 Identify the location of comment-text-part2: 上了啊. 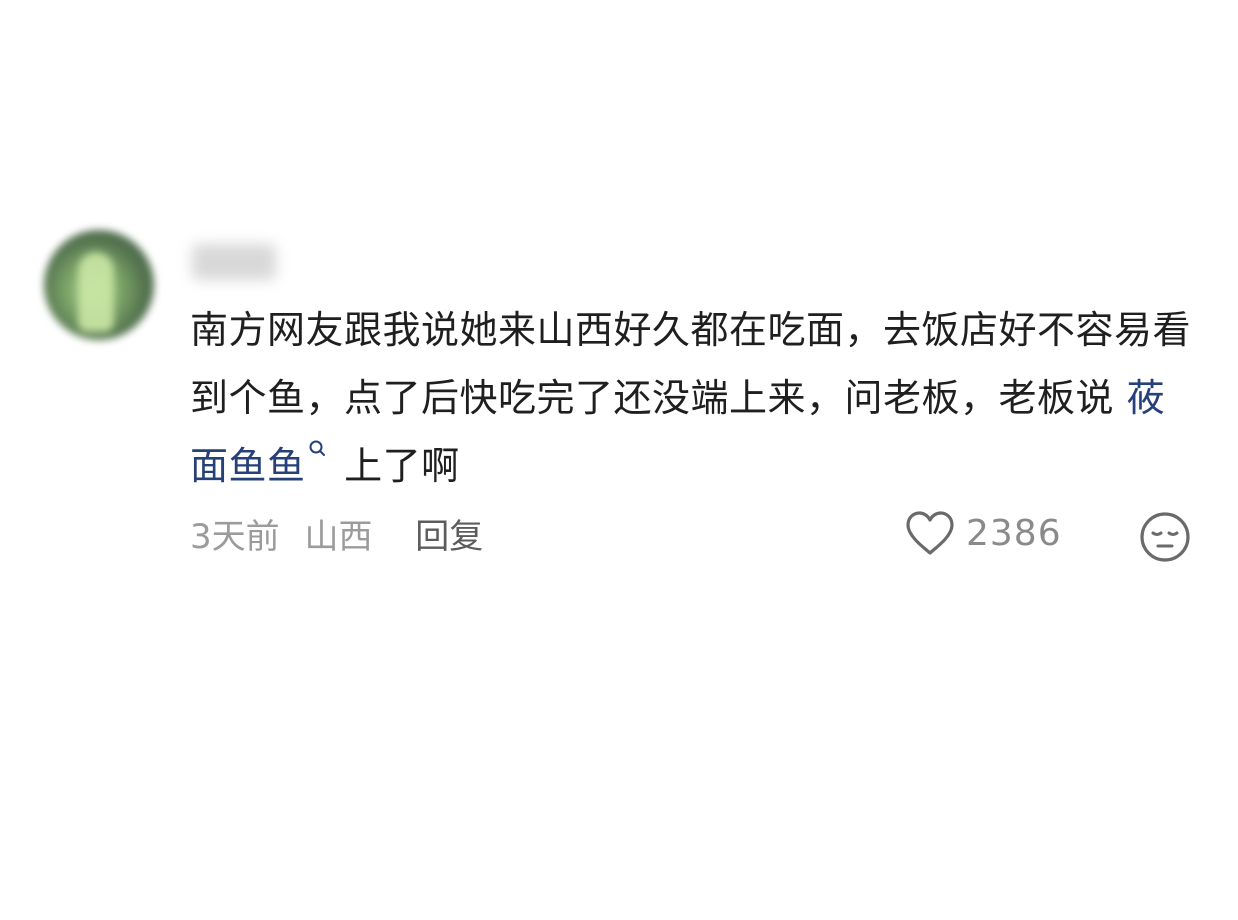
(395, 466).